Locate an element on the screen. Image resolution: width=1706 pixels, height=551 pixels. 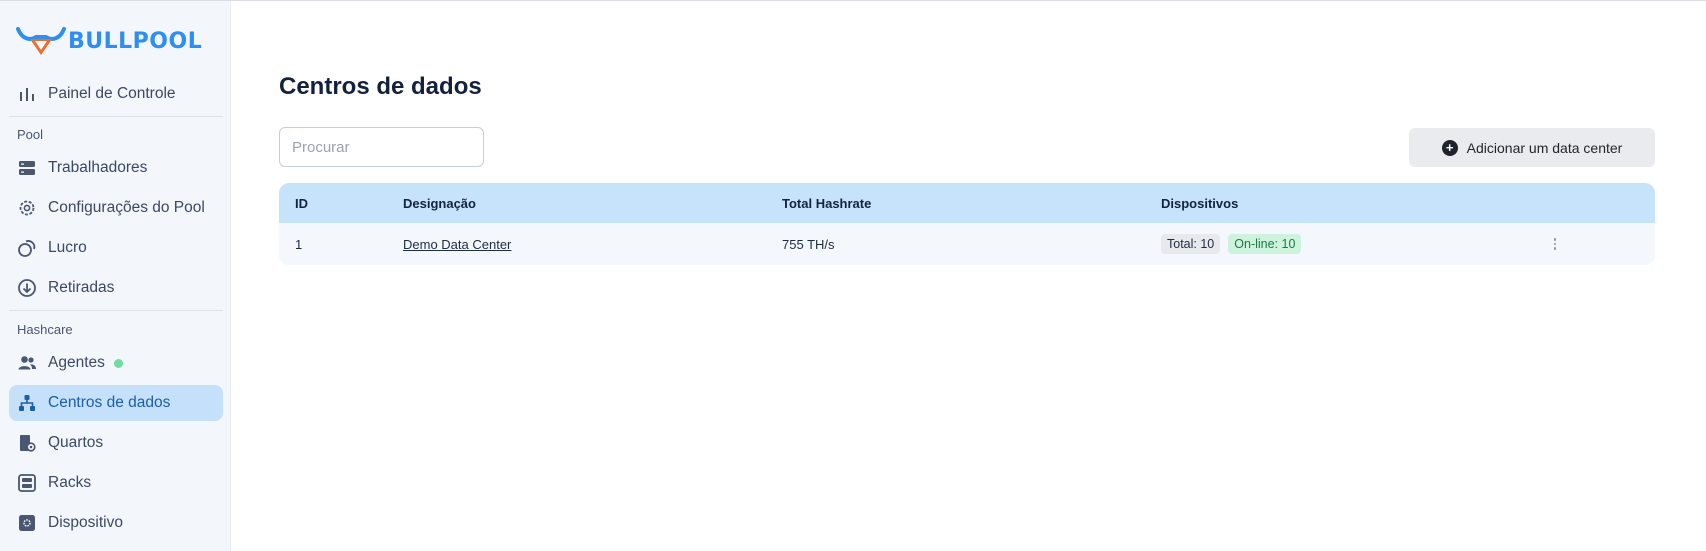
door-gear-icon is located at coordinates (27, 443).